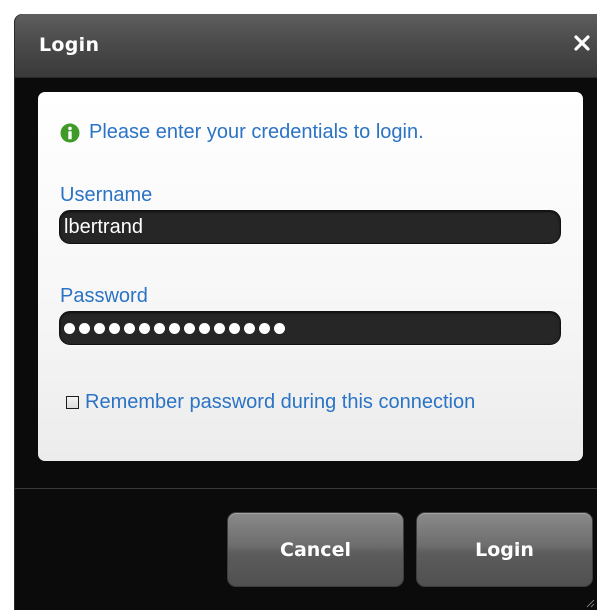  Describe the element at coordinates (306, 46) in the screenshot. I see `dialog-titlebar: Login` at that location.